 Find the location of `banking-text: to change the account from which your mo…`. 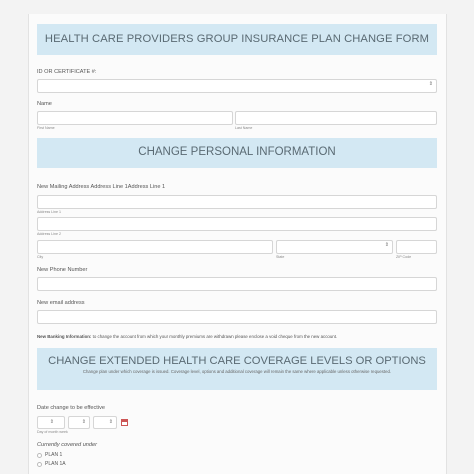

banking-text: to change the account from which your mo… is located at coordinates (214, 336).